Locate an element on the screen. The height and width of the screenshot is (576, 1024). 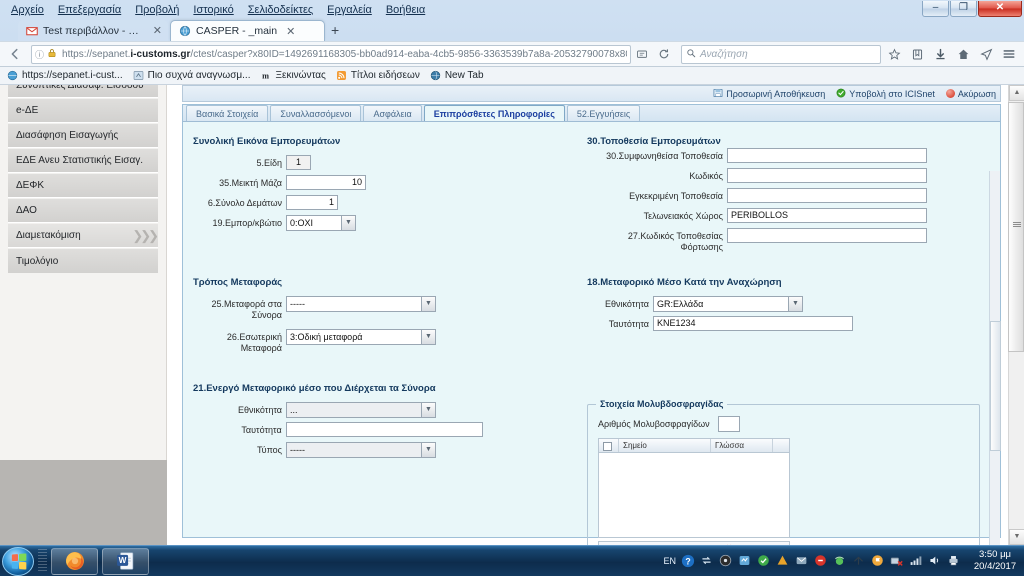
seals-col-language: Γλώσσα is located at coordinates (742, 445).